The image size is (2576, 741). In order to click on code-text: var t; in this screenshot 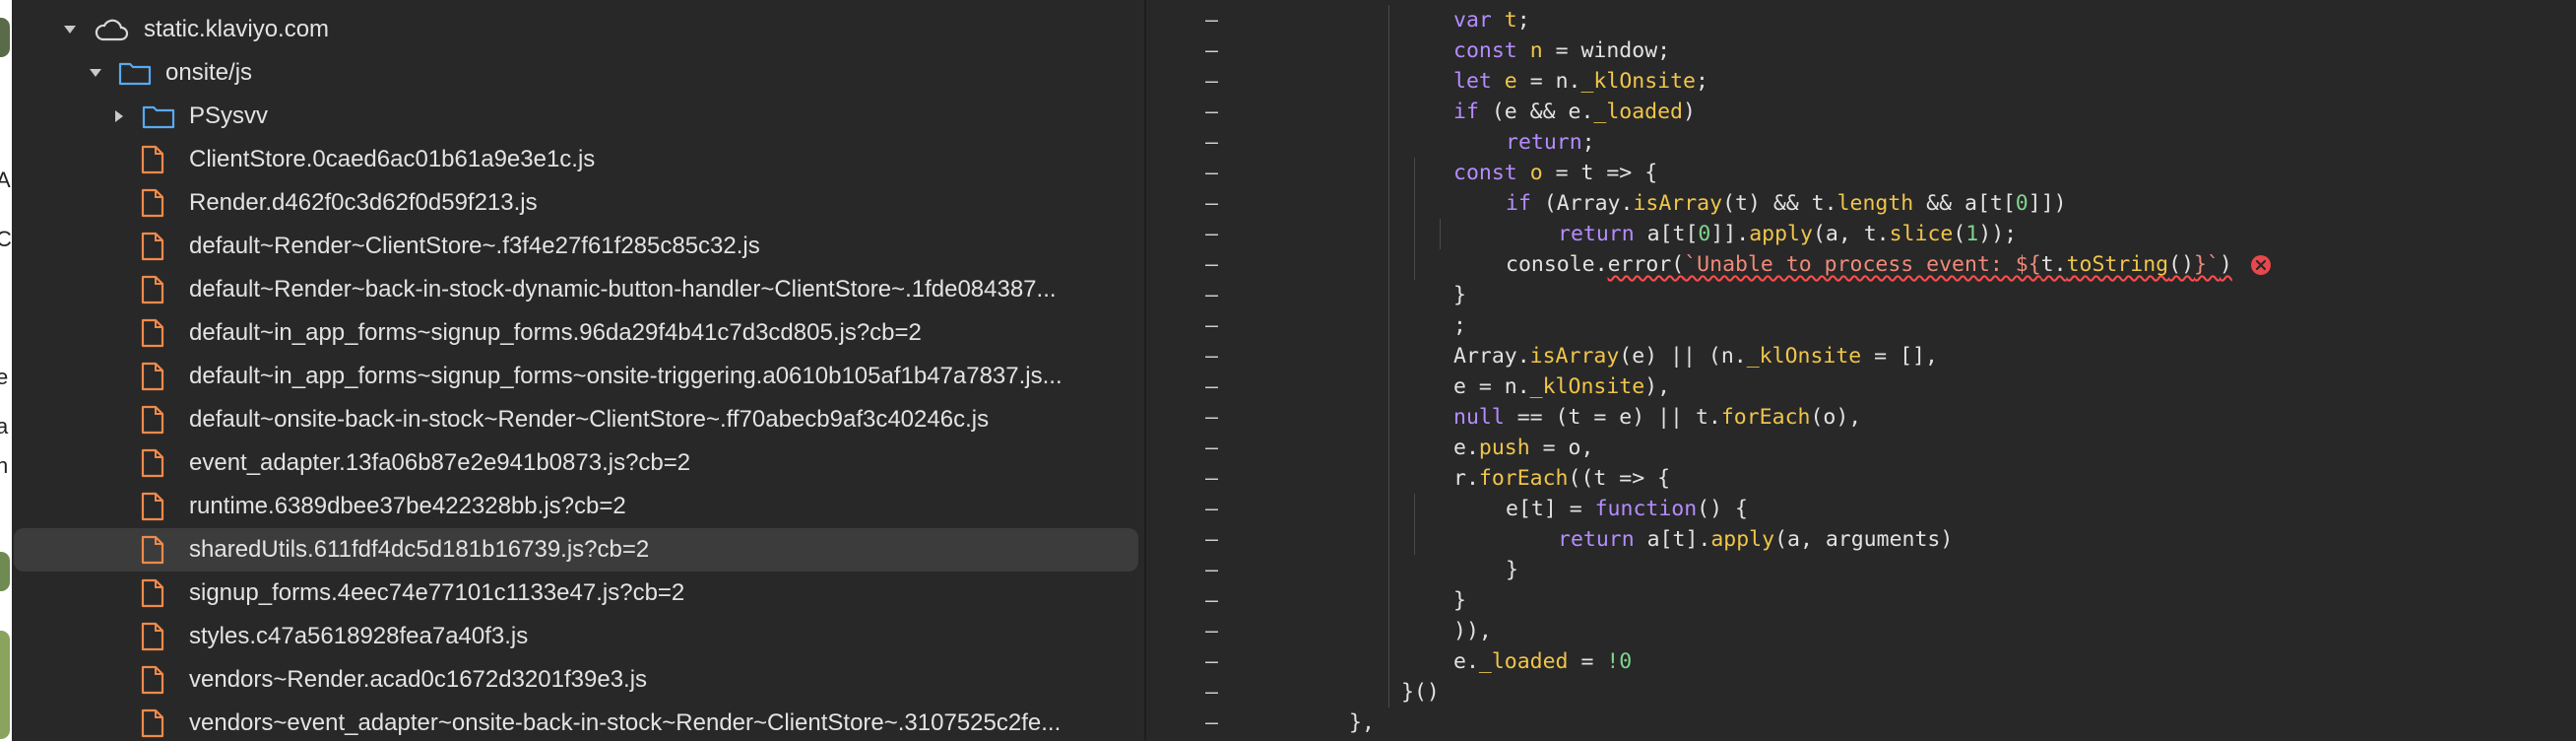, I will do `click(1491, 20)`.